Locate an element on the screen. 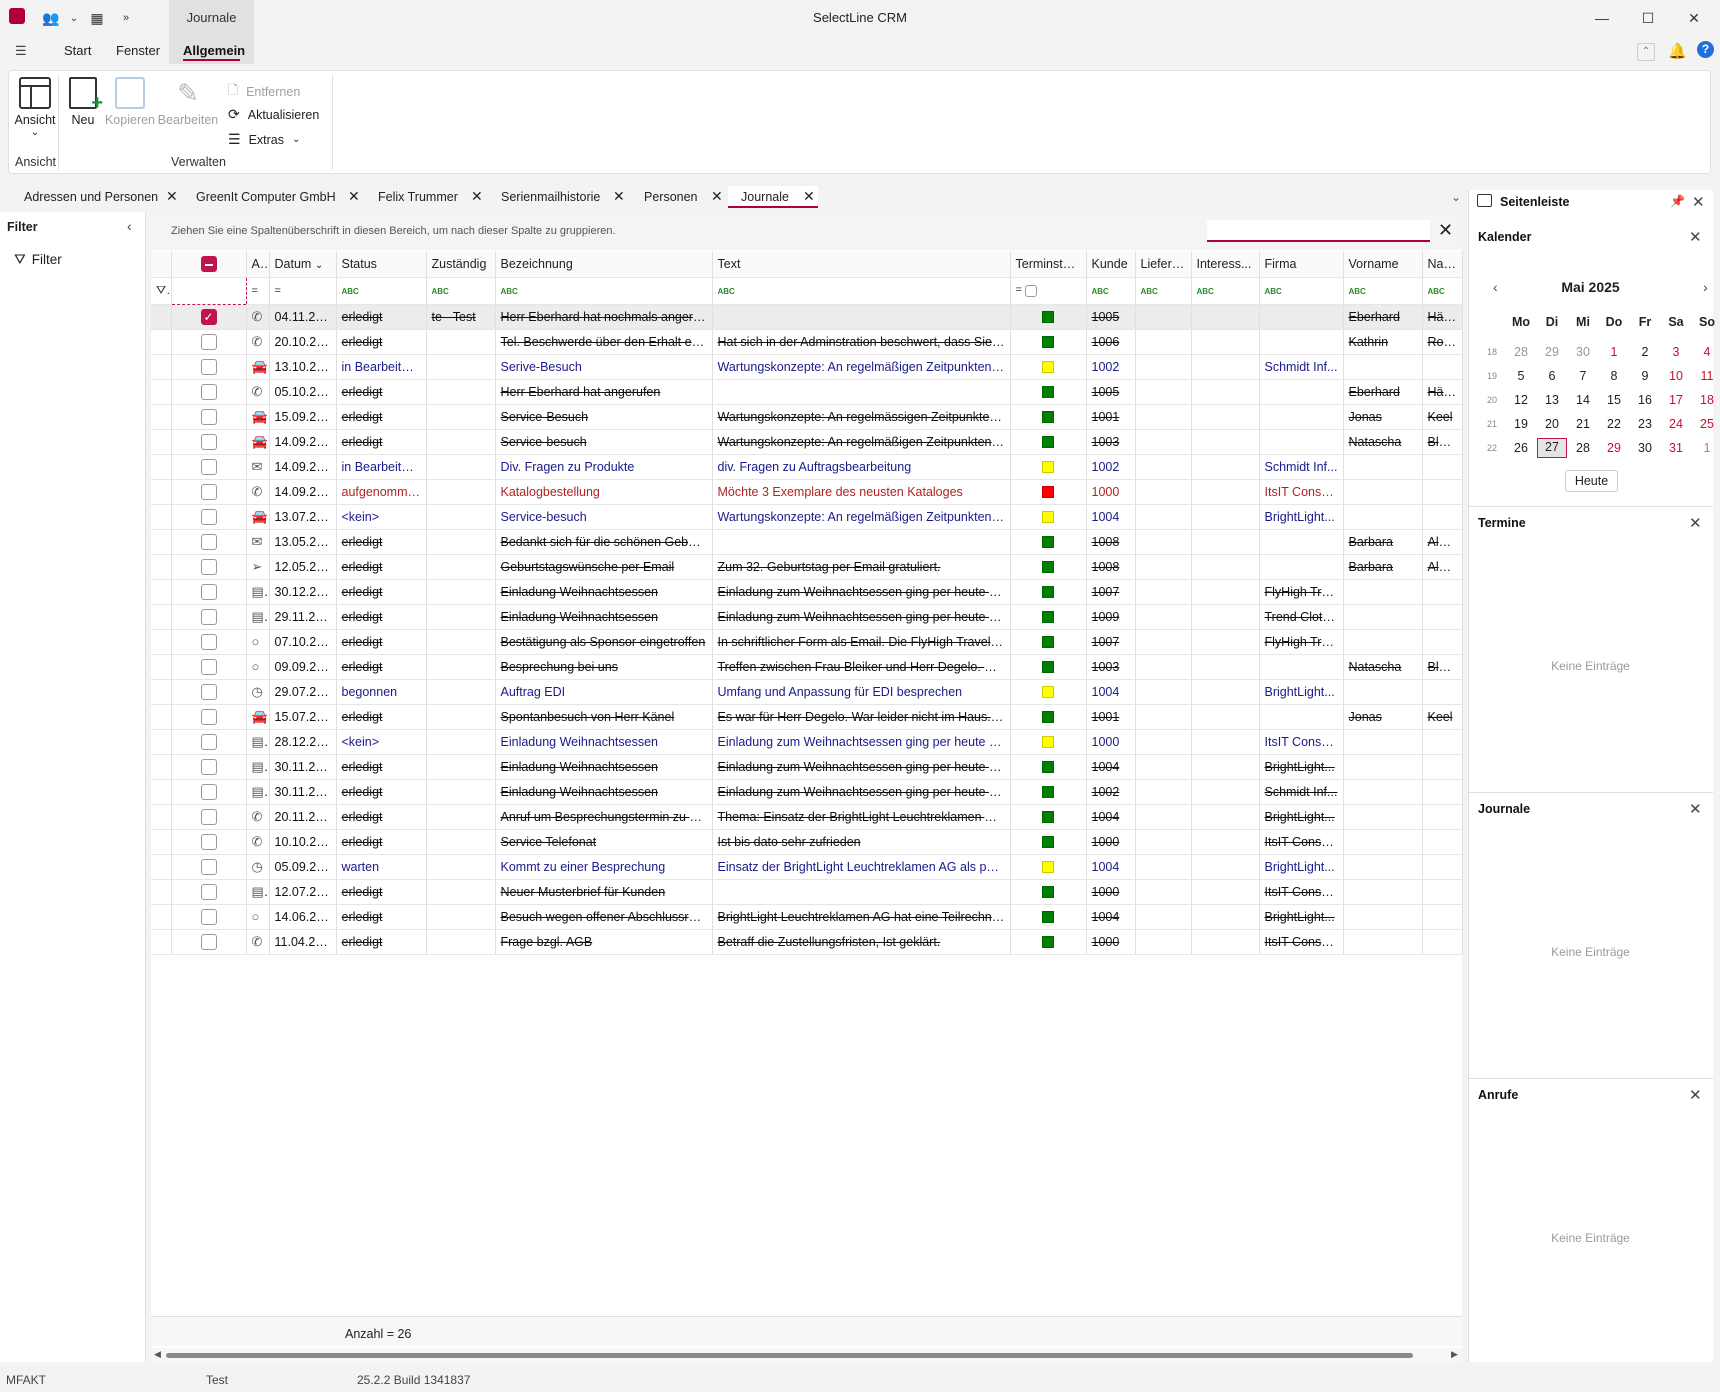  doc-tab-serienmail: Serienmailhistorie is located at coordinates (550, 197).